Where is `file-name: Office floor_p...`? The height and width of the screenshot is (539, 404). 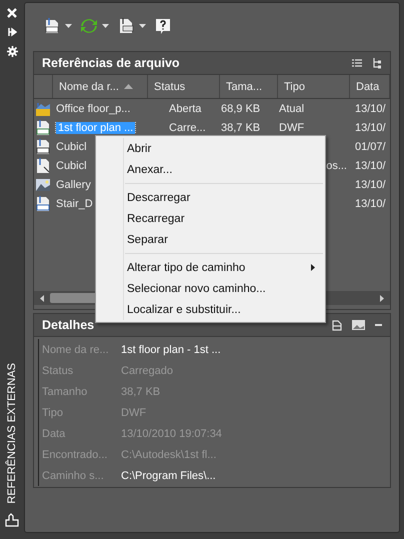
file-name: Office floor_p... is located at coordinates (93, 108).